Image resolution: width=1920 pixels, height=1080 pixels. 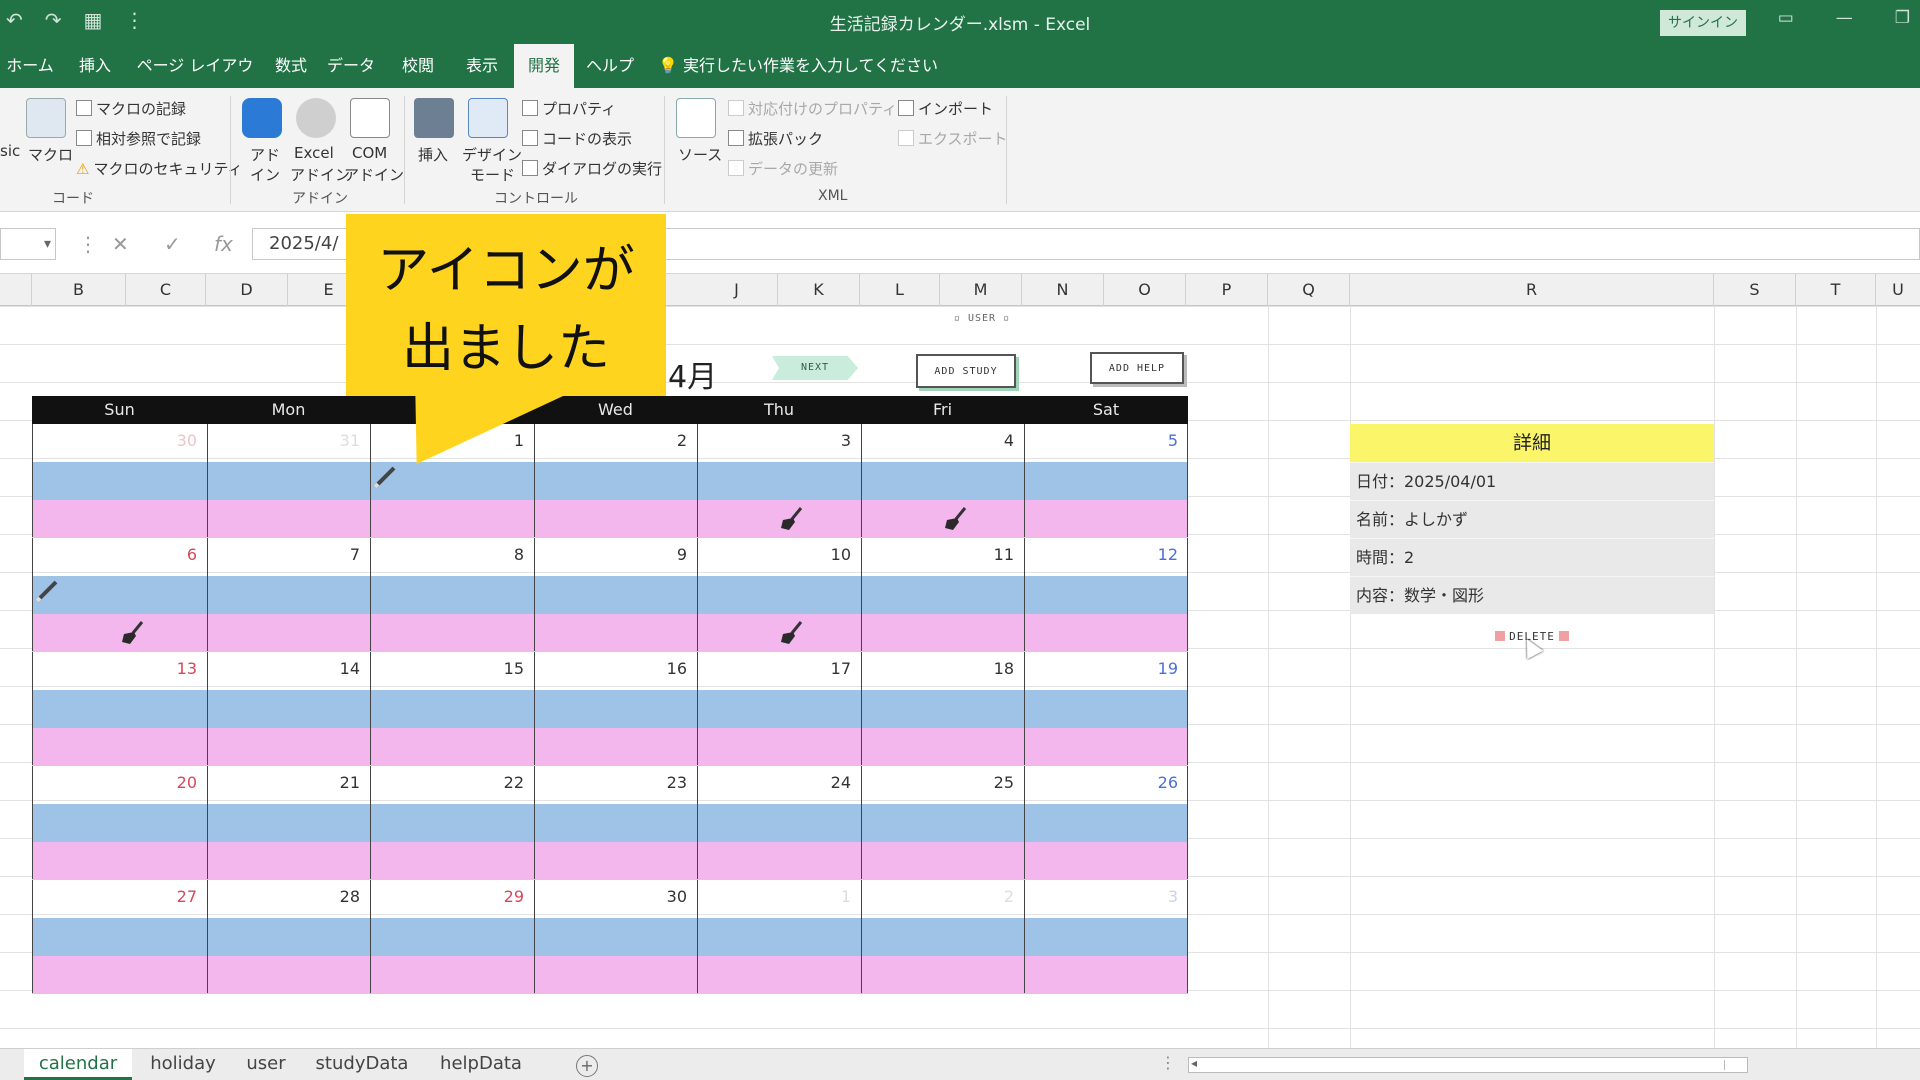 I want to click on record-macro-button: マクロの記録, so click(x=131, y=108).